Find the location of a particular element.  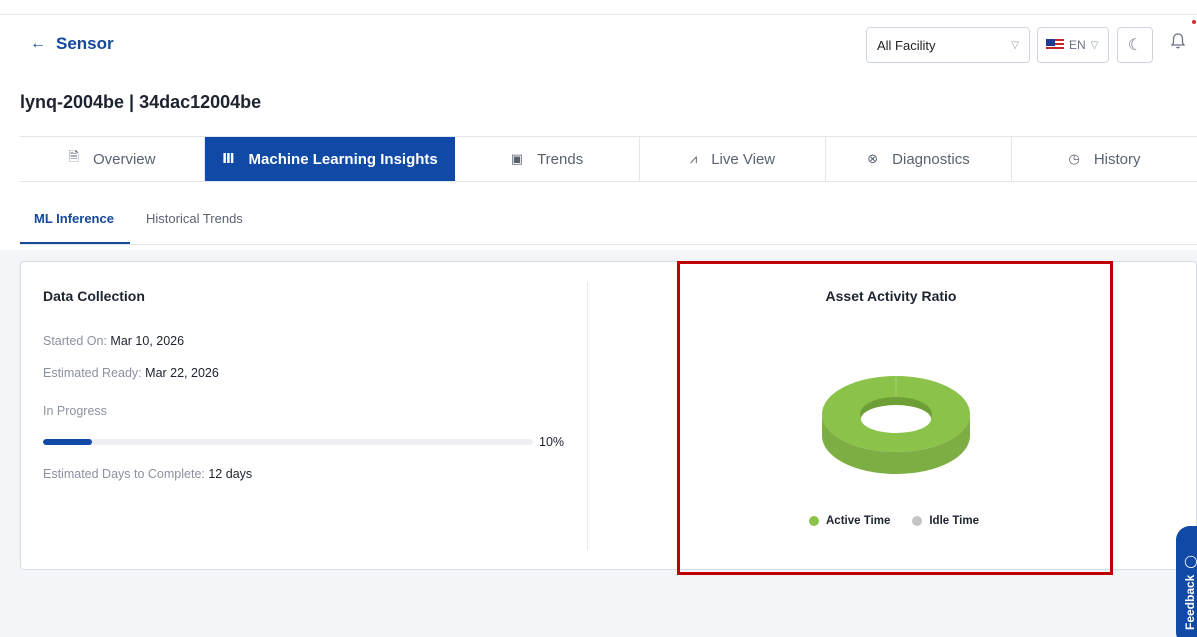

tab-label: Diagnostics is located at coordinates (931, 159).